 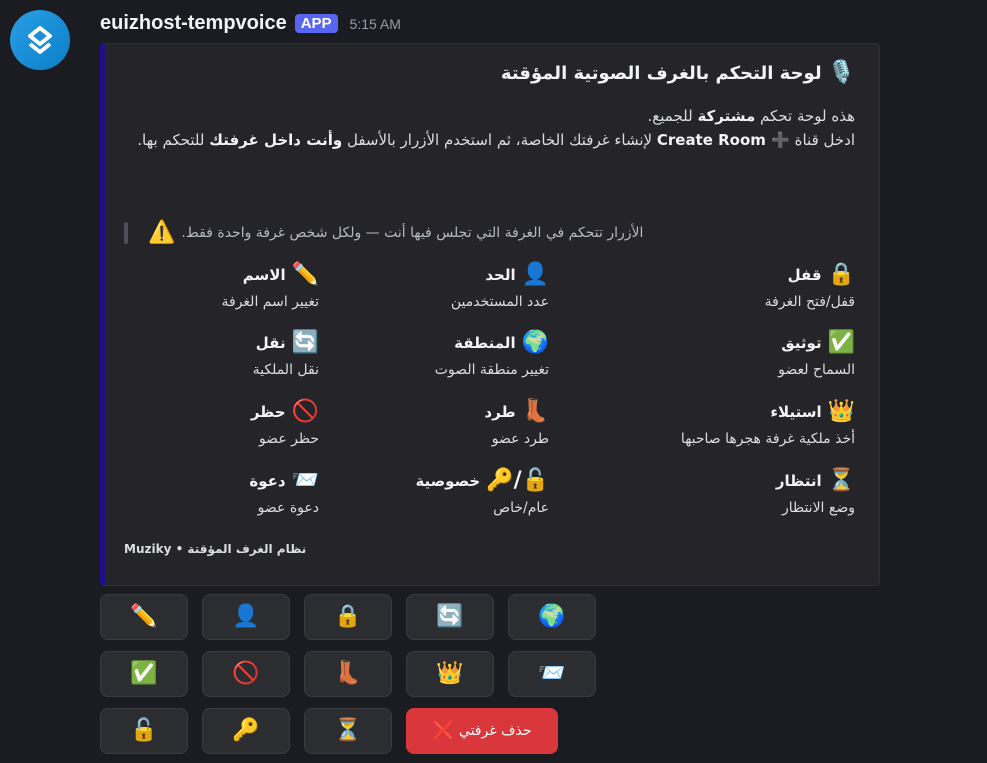 I want to click on field-region: 🌍 المنطقة تغيير منطقة الصوت, so click(x=429, y=354).